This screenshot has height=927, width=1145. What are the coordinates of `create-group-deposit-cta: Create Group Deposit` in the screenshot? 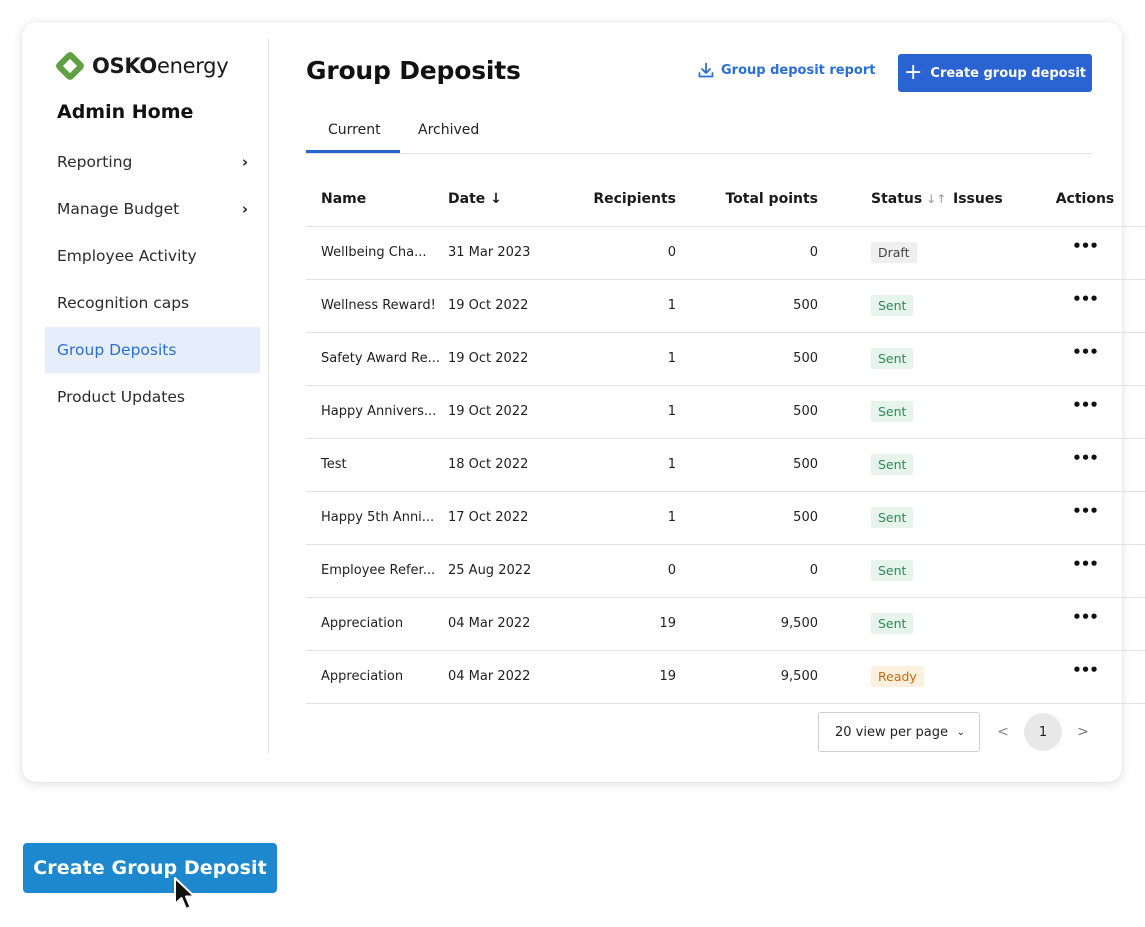 It's located at (150, 868).